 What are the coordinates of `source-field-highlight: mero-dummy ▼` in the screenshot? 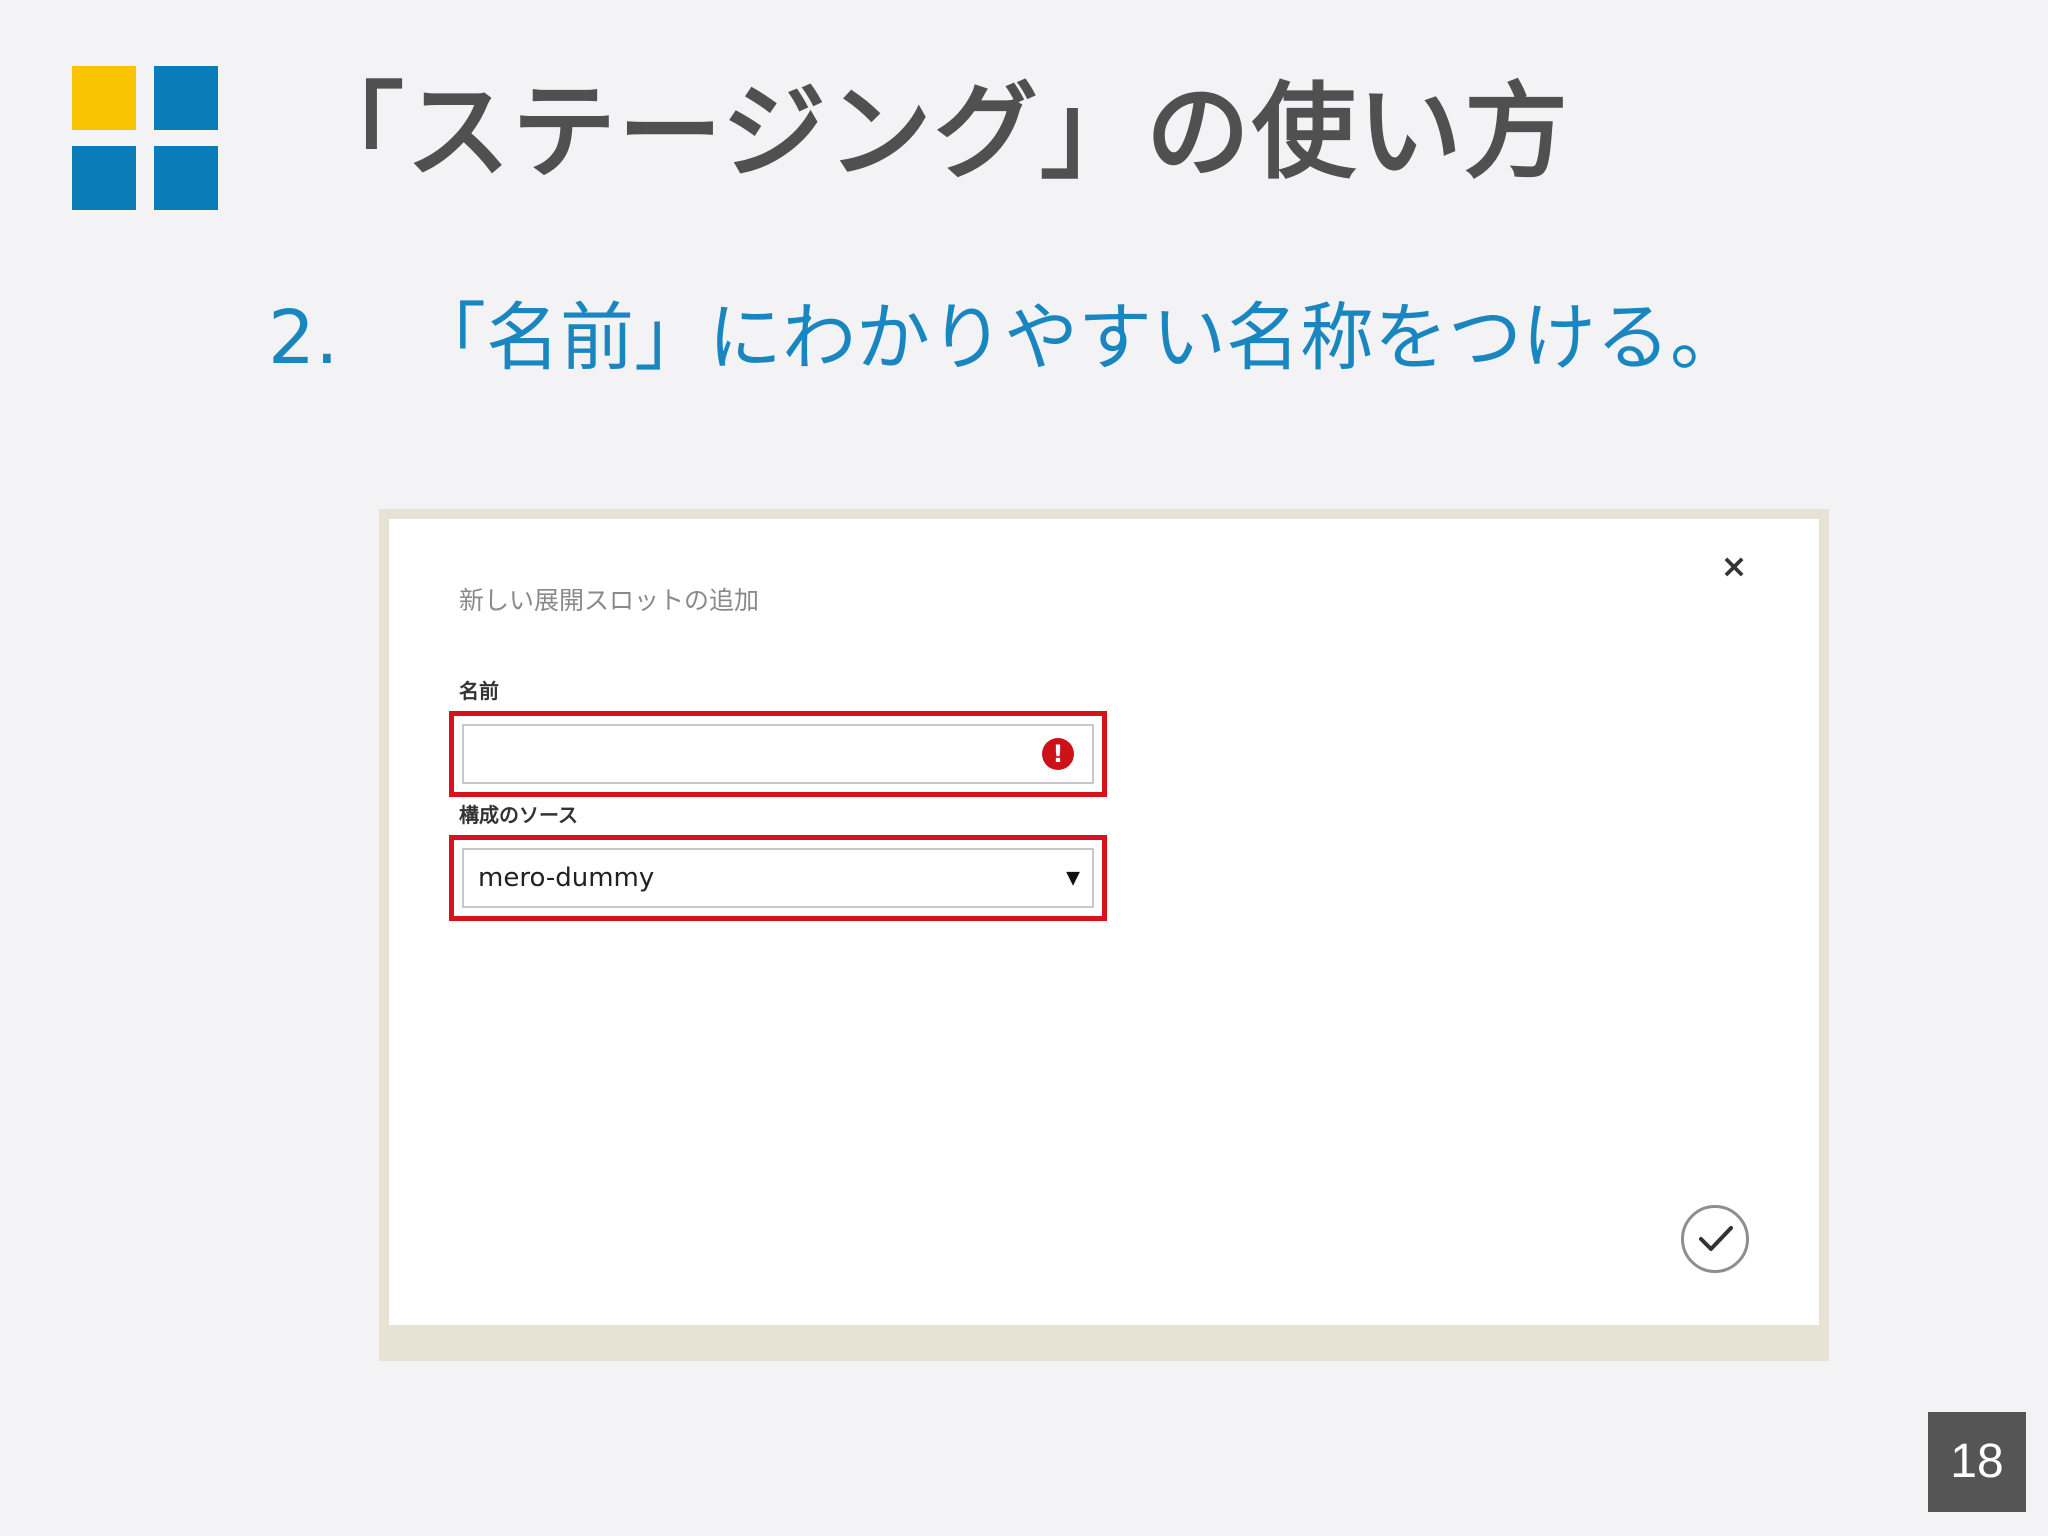 It's located at (778, 878).